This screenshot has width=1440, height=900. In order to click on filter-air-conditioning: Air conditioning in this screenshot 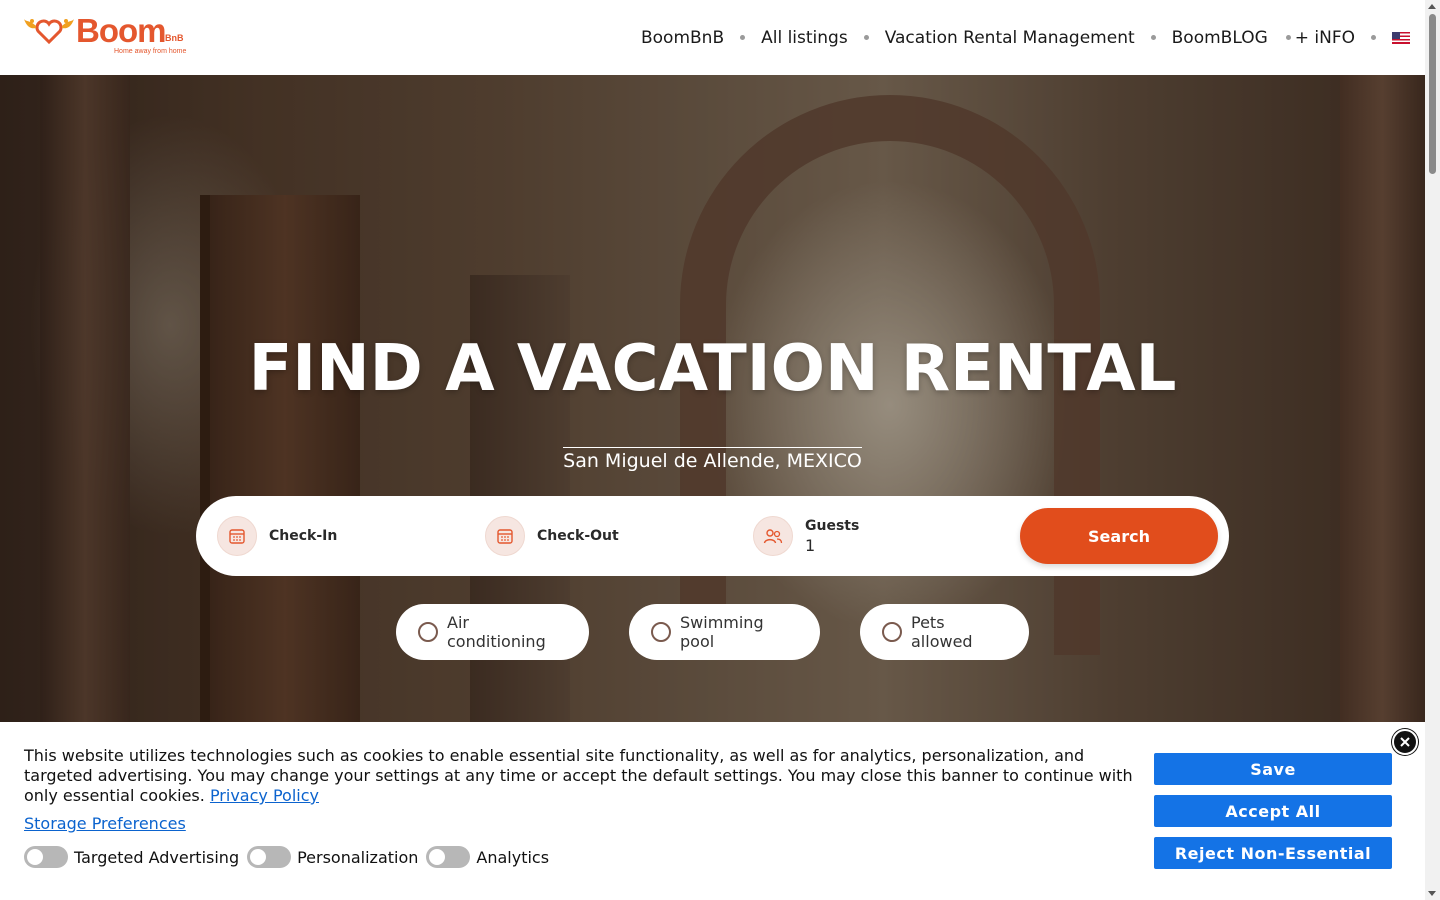, I will do `click(492, 632)`.